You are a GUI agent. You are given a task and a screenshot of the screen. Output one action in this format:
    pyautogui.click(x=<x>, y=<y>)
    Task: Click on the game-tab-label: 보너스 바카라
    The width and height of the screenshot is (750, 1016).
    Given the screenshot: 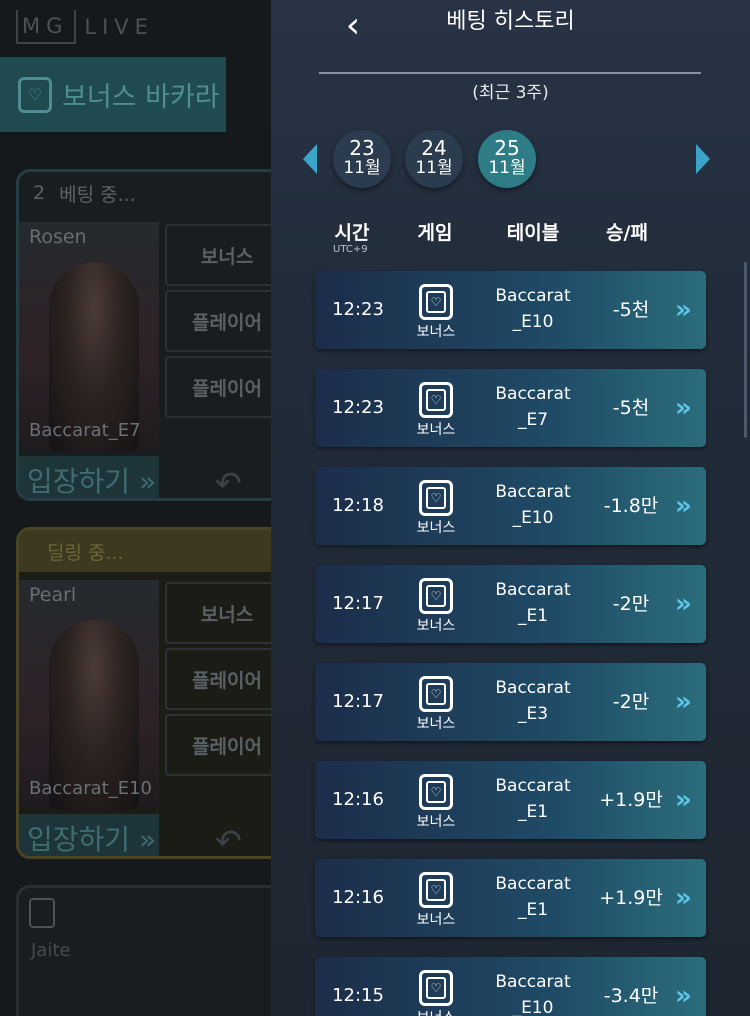 What is the action you would take?
    pyautogui.click(x=141, y=97)
    